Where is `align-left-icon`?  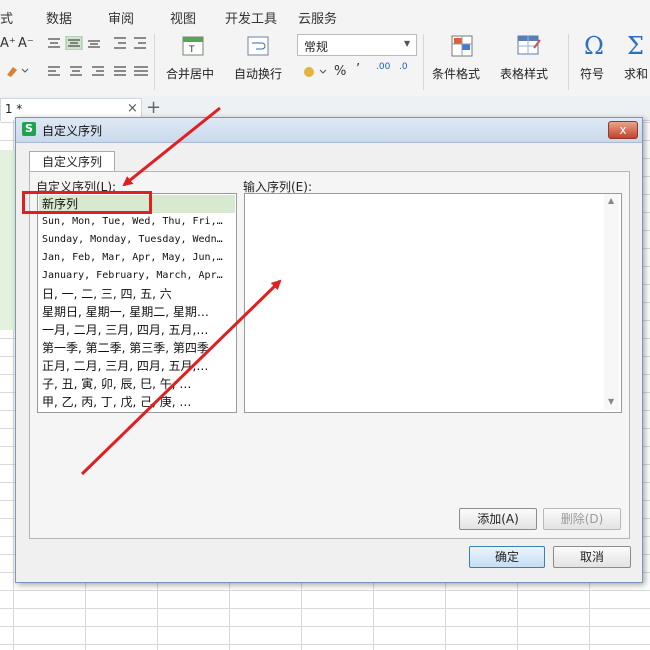
align-left-icon is located at coordinates (98, 73).